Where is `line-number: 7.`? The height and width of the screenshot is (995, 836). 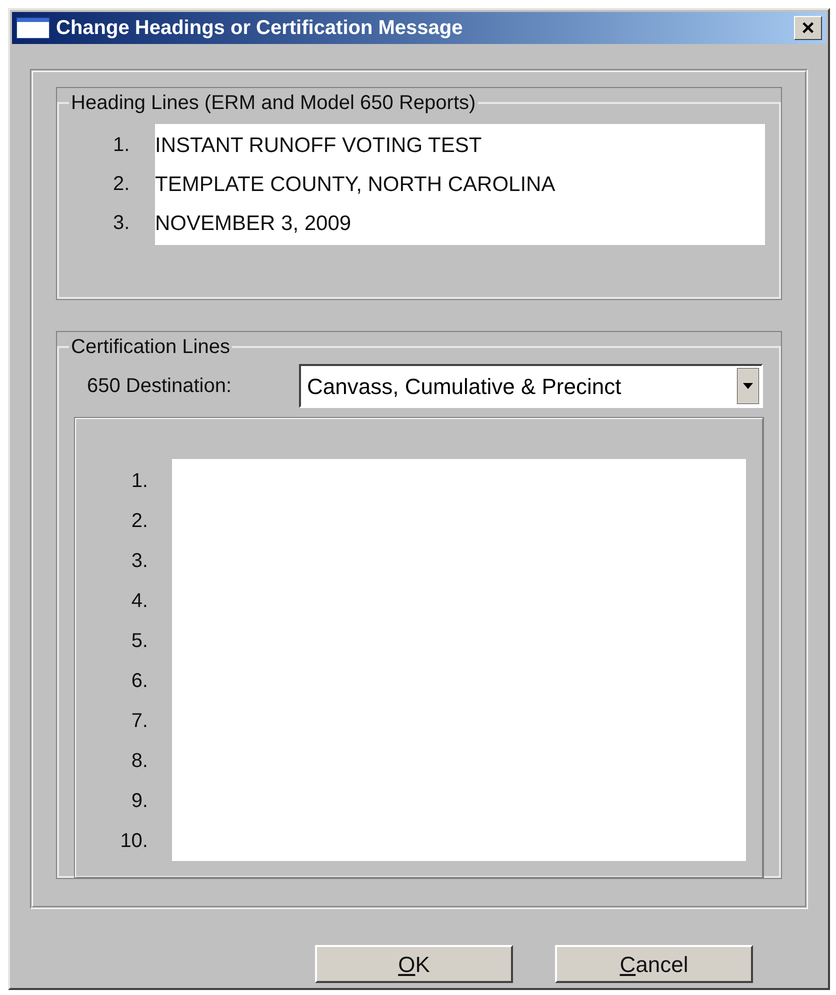
line-number: 7. is located at coordinates (139, 721).